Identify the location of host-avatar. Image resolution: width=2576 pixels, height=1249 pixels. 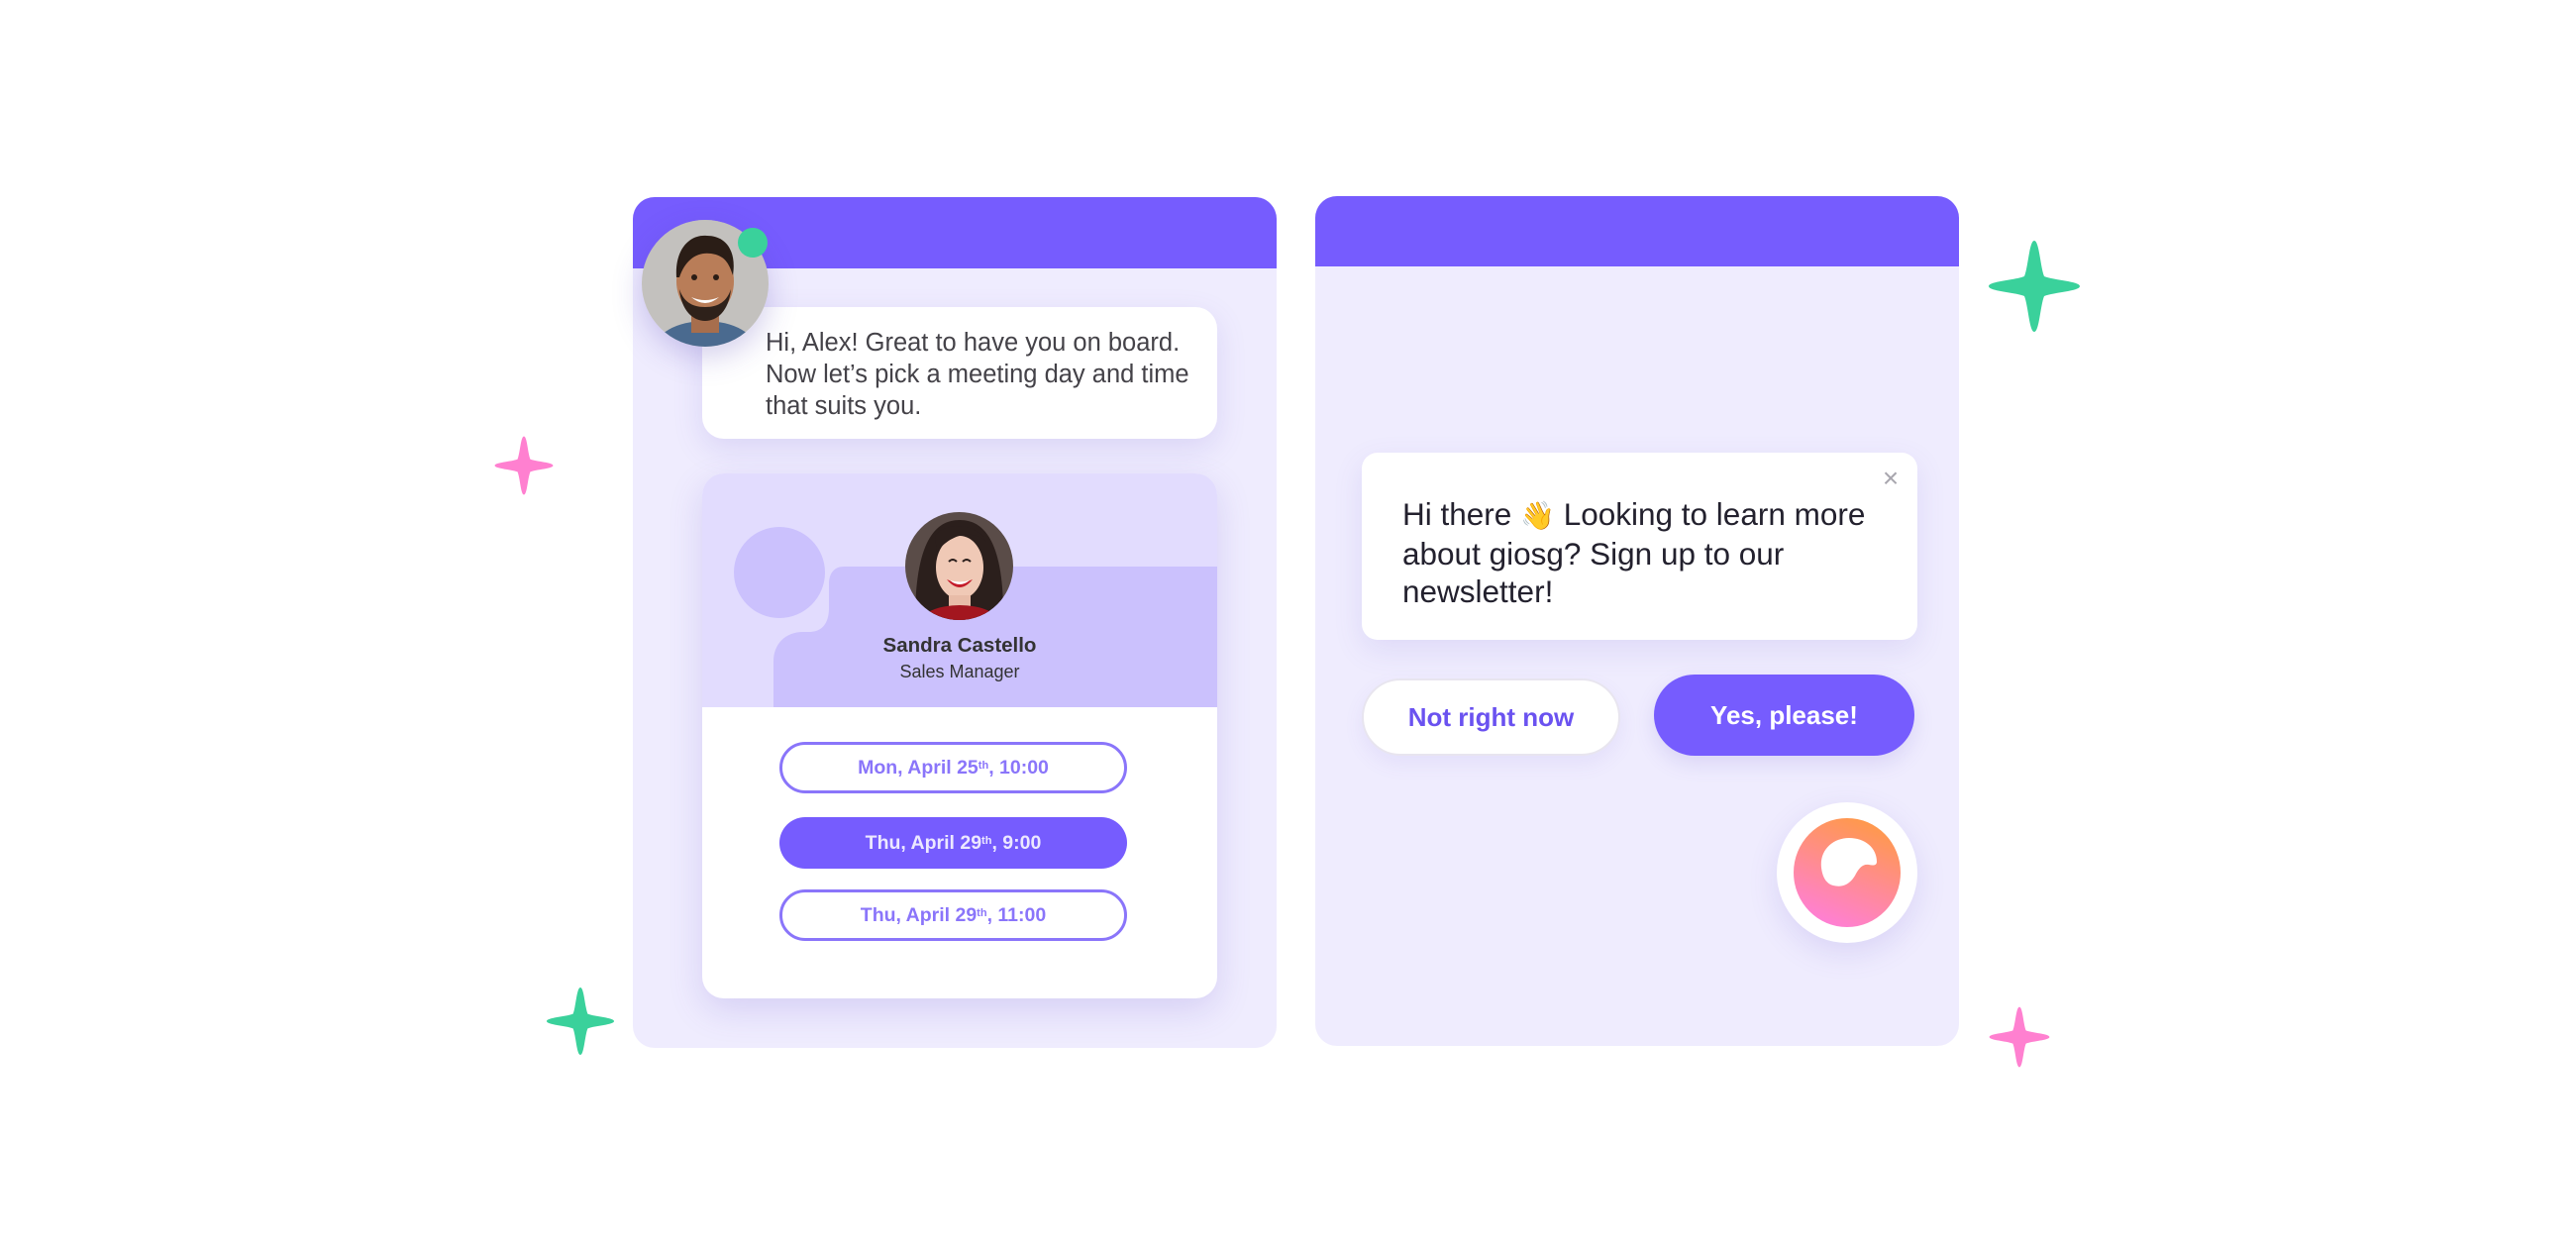
(959, 566).